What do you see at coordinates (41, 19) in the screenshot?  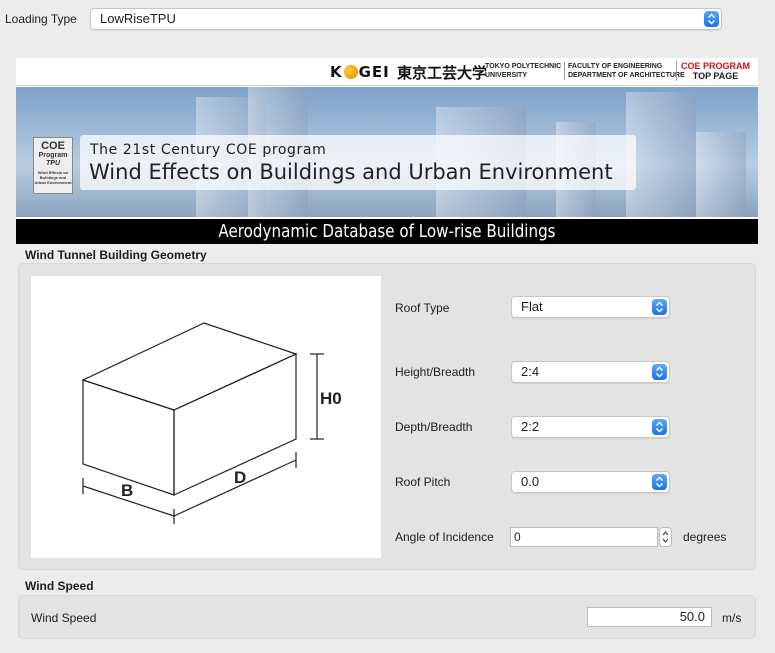 I see `loading-type-label: Loading Type` at bounding box center [41, 19].